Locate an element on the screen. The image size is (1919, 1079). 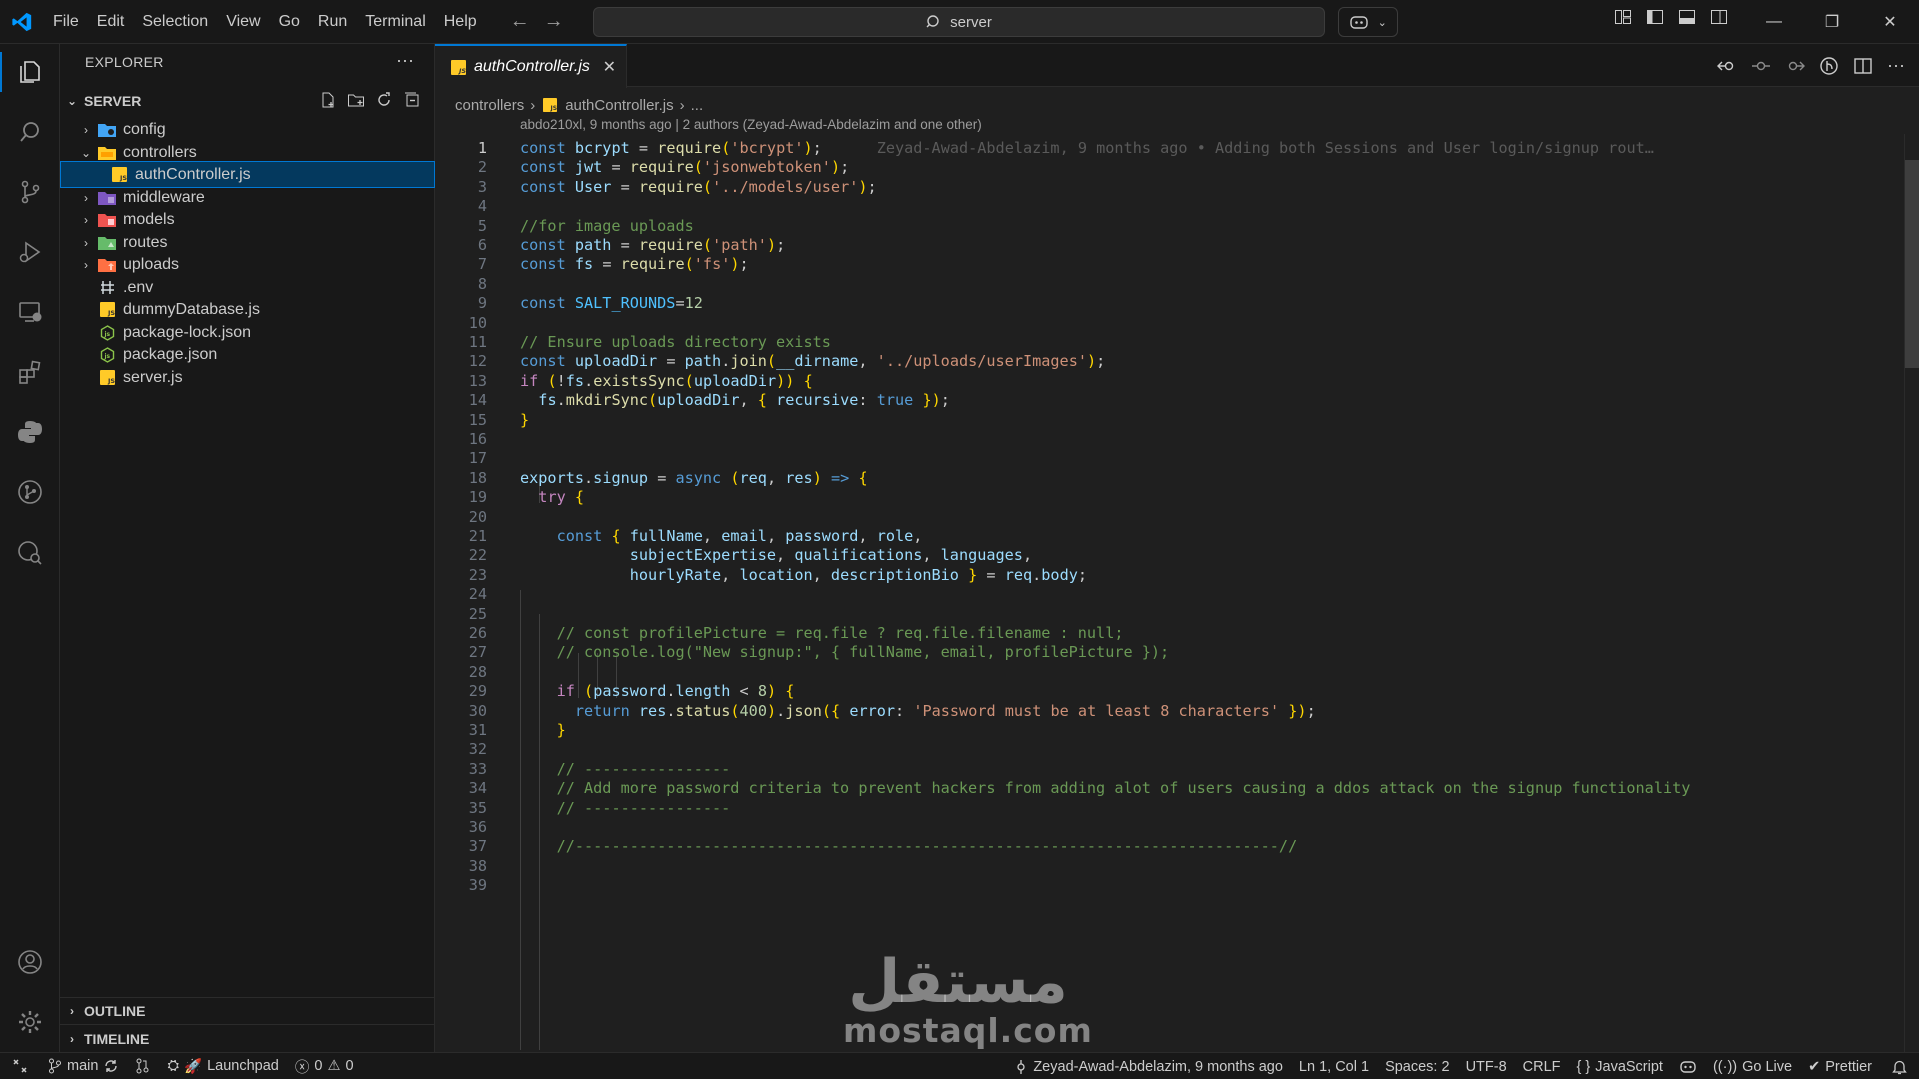
command-center-search: server is located at coordinates (959, 22).